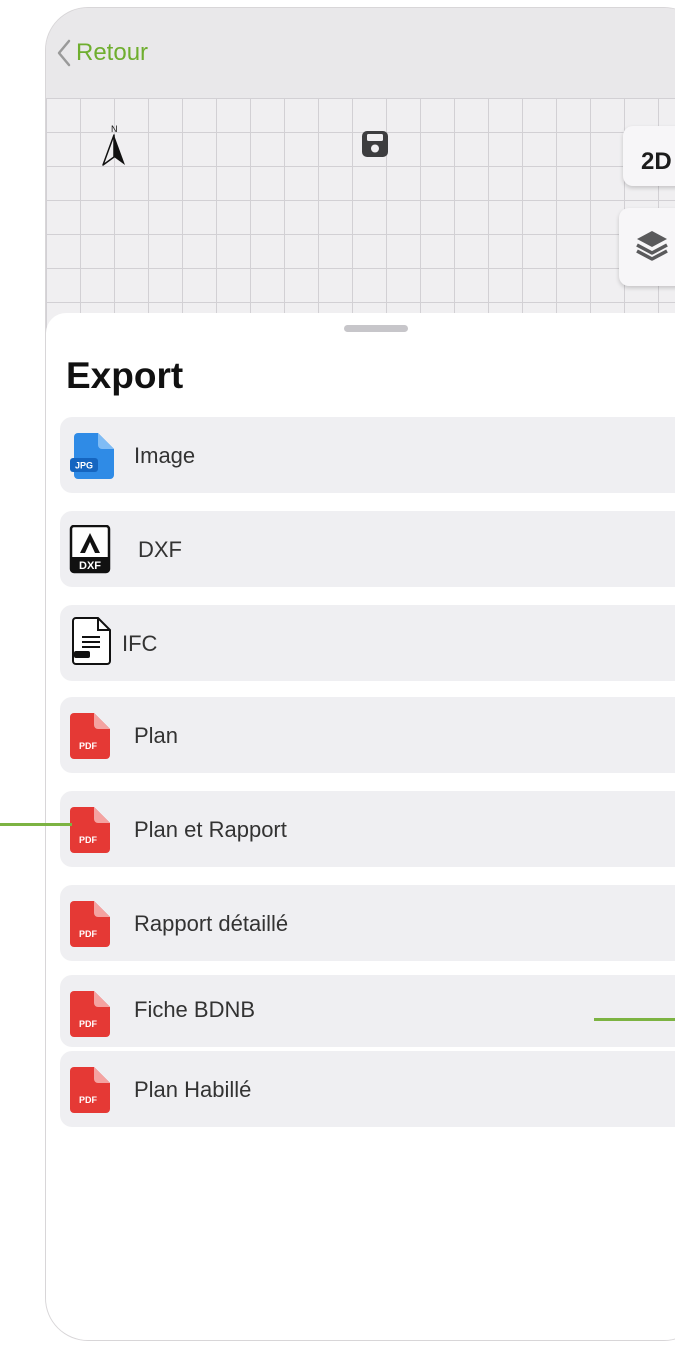 The width and height of the screenshot is (675, 1349). I want to click on sheet-grabber, so click(376, 328).